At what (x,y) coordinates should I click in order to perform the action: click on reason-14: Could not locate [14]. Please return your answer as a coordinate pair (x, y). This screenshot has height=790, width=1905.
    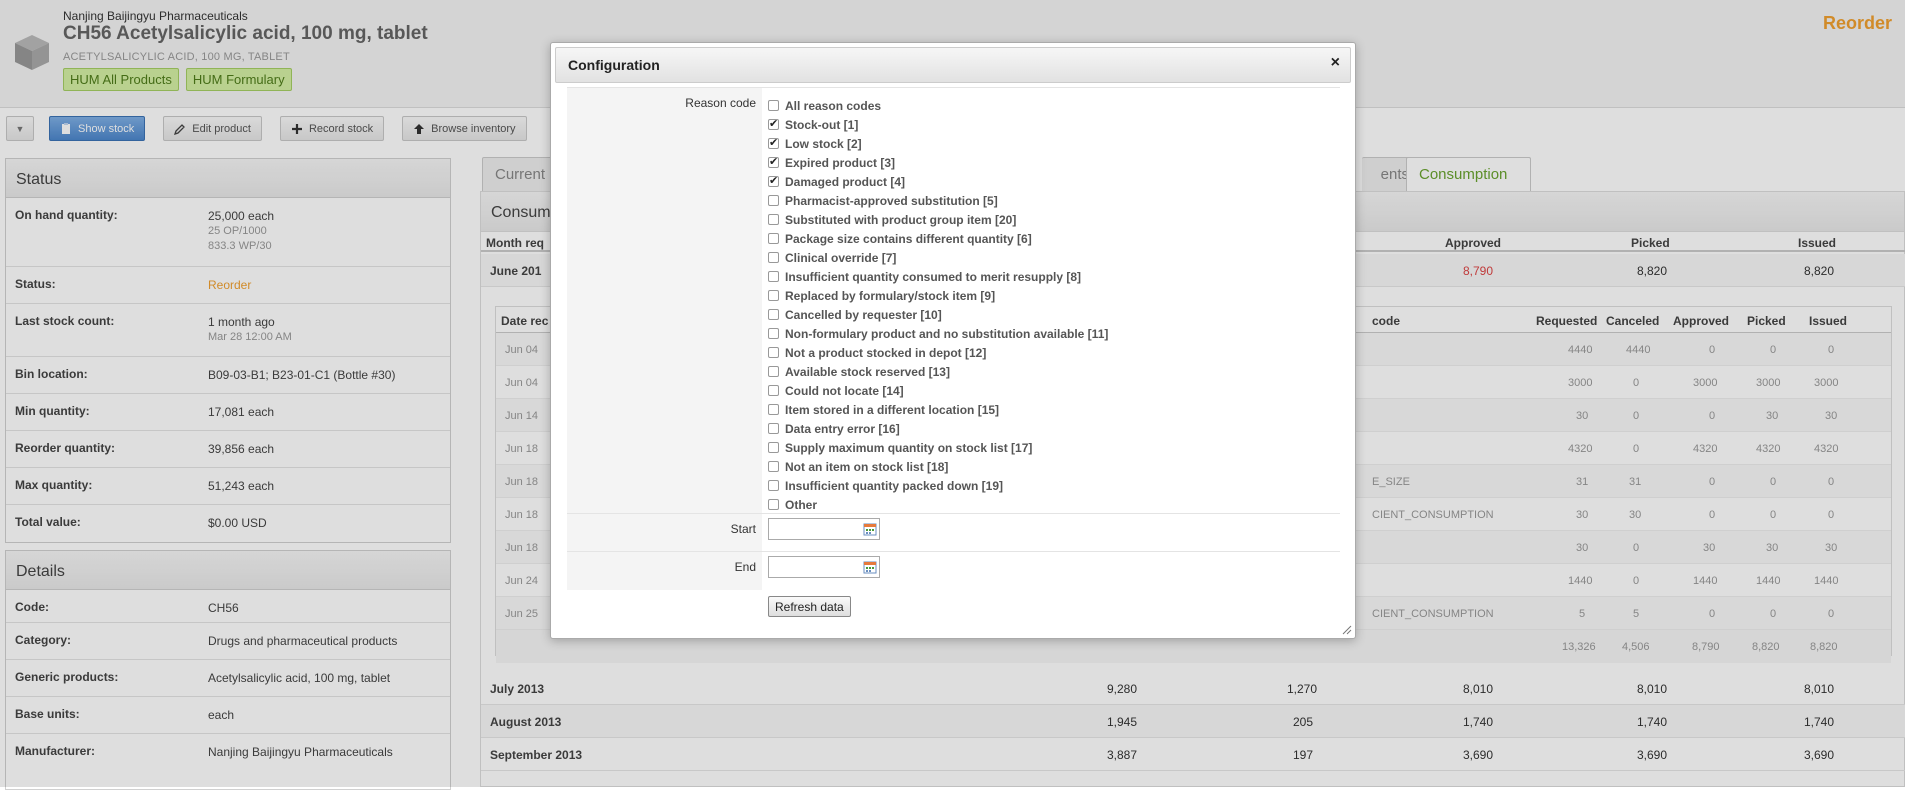
    Looking at the image, I should click on (938, 390).